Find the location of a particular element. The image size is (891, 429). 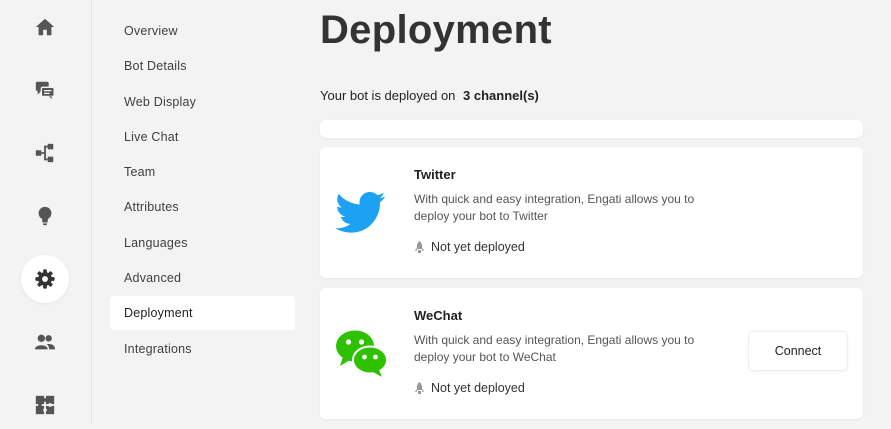

rail-item-home is located at coordinates (45, 27).